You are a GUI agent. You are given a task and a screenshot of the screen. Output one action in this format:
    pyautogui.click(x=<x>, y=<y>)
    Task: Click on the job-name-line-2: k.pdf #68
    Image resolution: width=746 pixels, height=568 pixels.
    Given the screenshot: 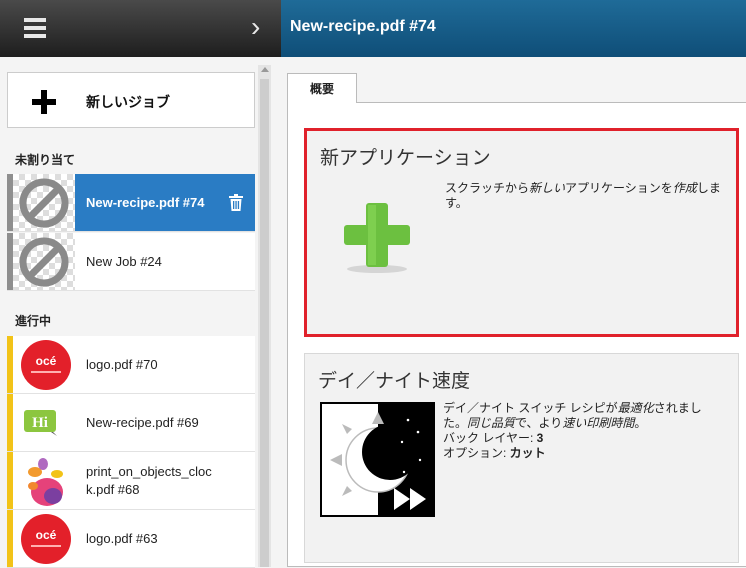 What is the action you would take?
    pyautogui.click(x=113, y=489)
    